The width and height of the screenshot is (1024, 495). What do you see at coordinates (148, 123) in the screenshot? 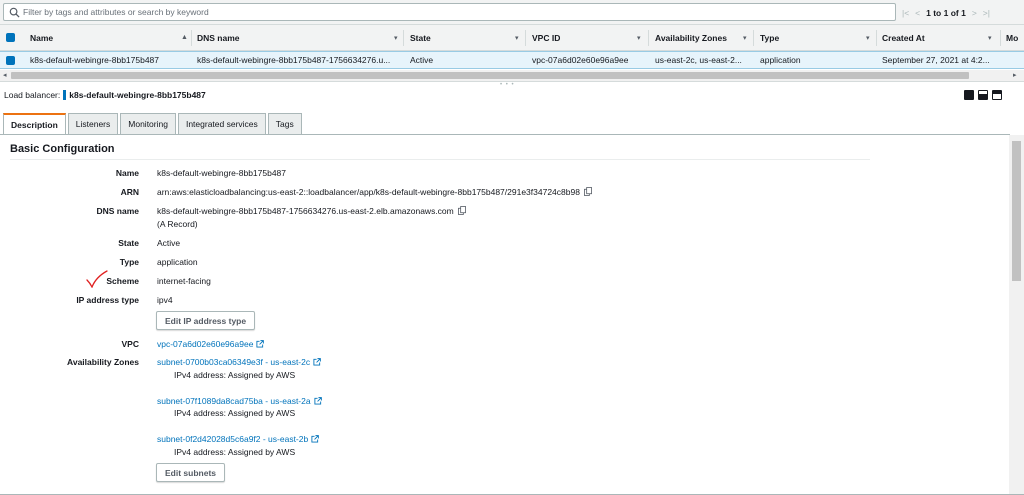
I see `tab-monitoring: Monitoring` at bounding box center [148, 123].